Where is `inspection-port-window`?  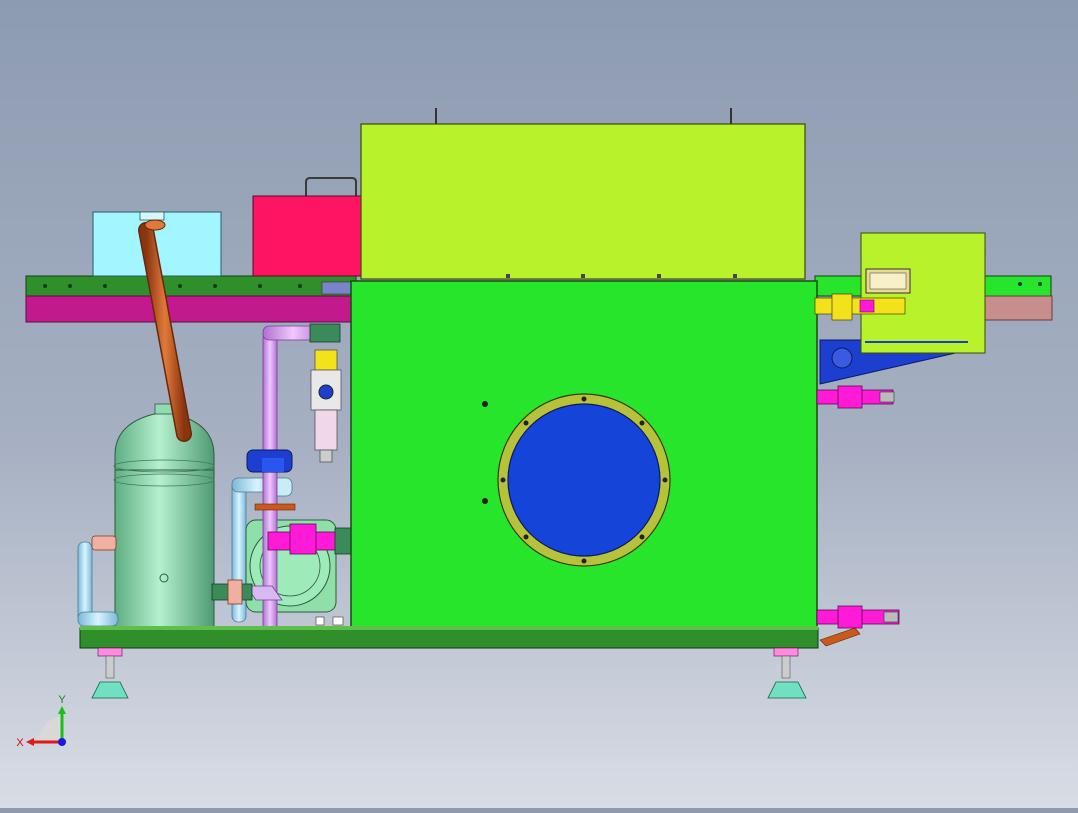 inspection-port-window is located at coordinates (584, 480).